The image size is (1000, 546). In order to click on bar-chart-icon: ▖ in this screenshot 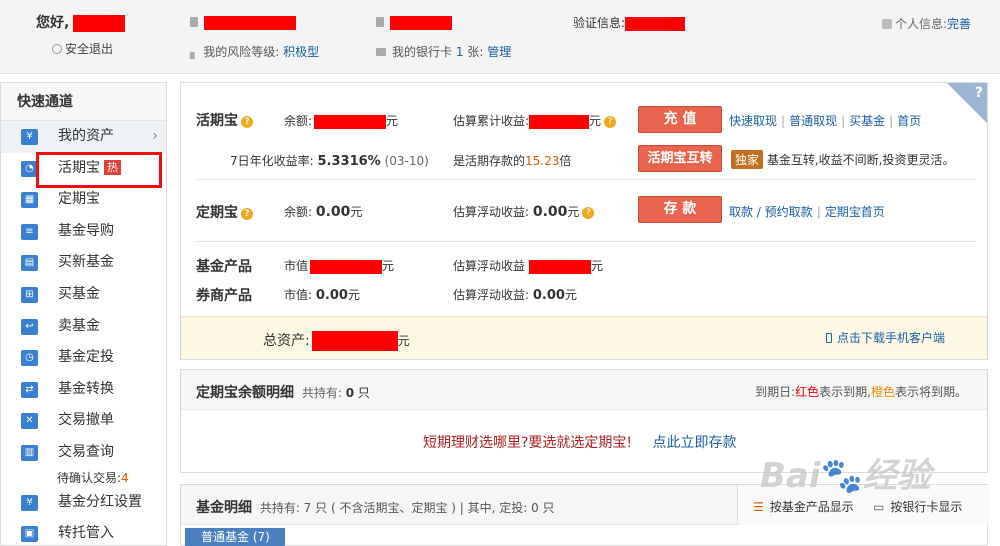, I will do `click(195, 52)`.